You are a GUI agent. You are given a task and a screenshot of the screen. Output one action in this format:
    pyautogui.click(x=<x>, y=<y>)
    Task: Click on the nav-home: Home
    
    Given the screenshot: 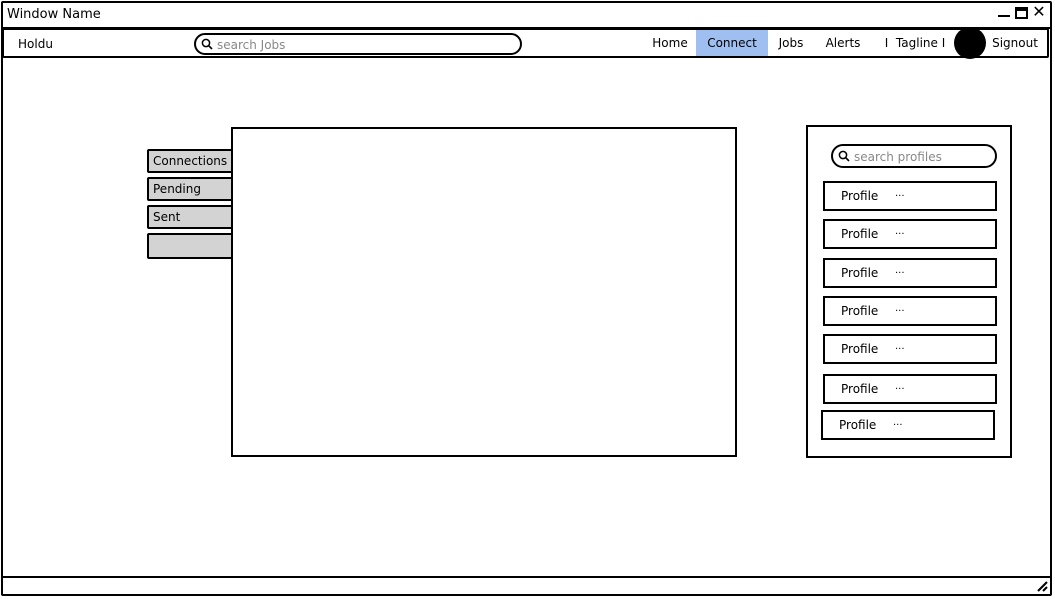 What is the action you would take?
    pyautogui.click(x=670, y=43)
    